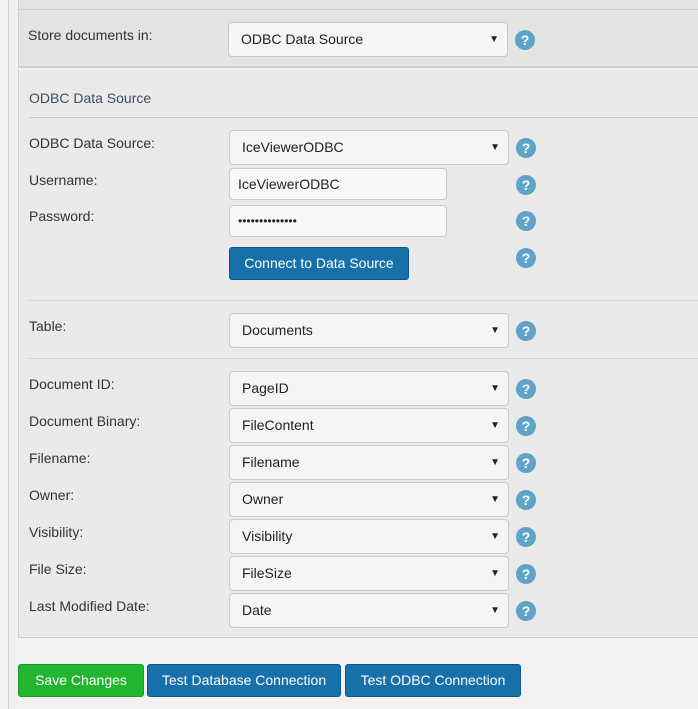 Image resolution: width=698 pixels, height=709 pixels. I want to click on store-label: Store documents in:, so click(90, 35).